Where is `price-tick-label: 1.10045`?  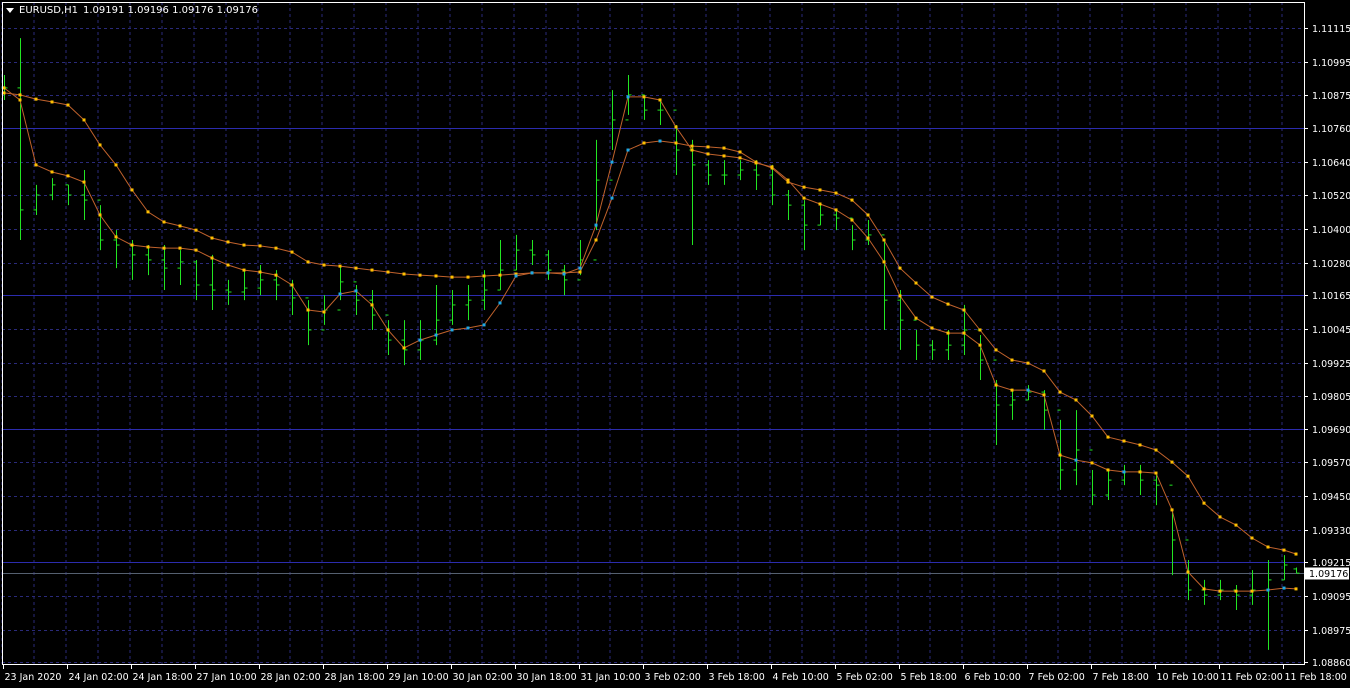 price-tick-label: 1.10045 is located at coordinates (1331, 330).